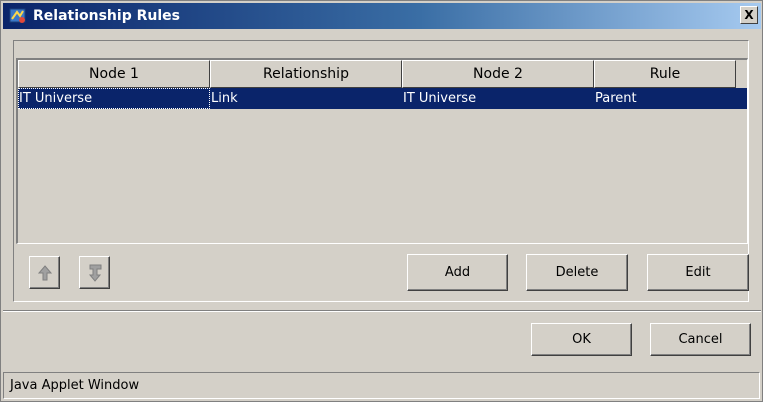  Describe the element at coordinates (114, 98) in the screenshot. I see `cell-node1: IT Universe` at that location.